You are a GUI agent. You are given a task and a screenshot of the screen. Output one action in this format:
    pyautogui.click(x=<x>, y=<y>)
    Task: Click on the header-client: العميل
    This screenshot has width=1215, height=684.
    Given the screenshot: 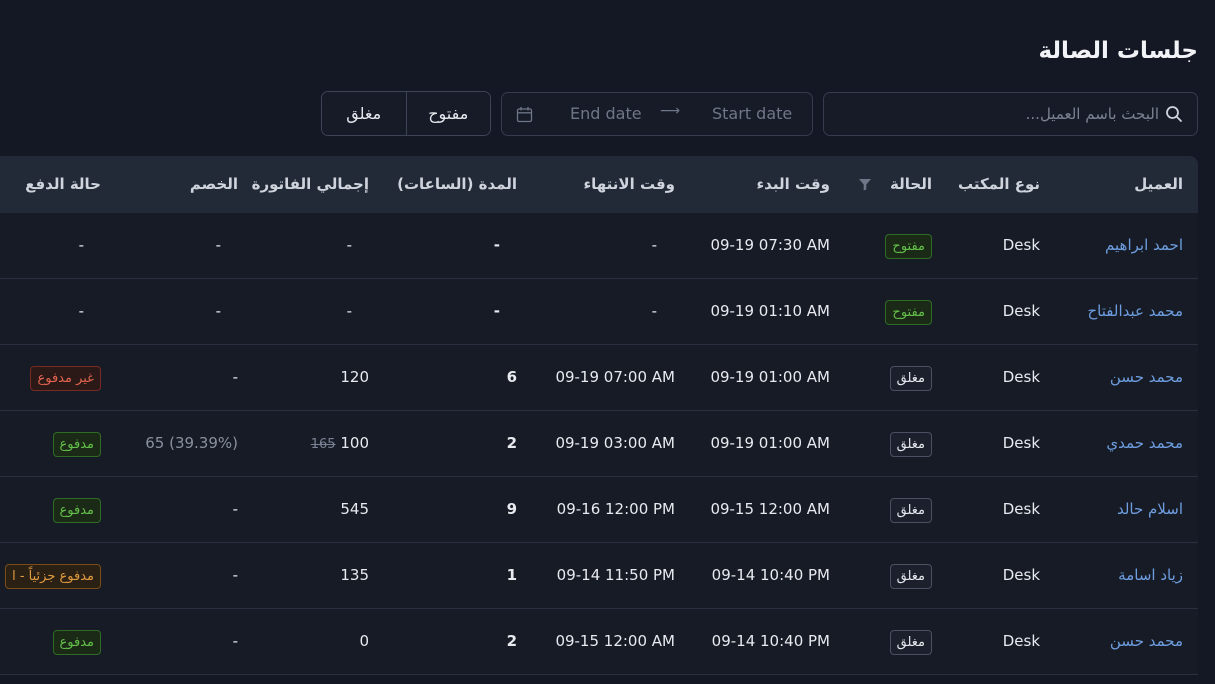 What is the action you would take?
    pyautogui.click(x=1158, y=184)
    